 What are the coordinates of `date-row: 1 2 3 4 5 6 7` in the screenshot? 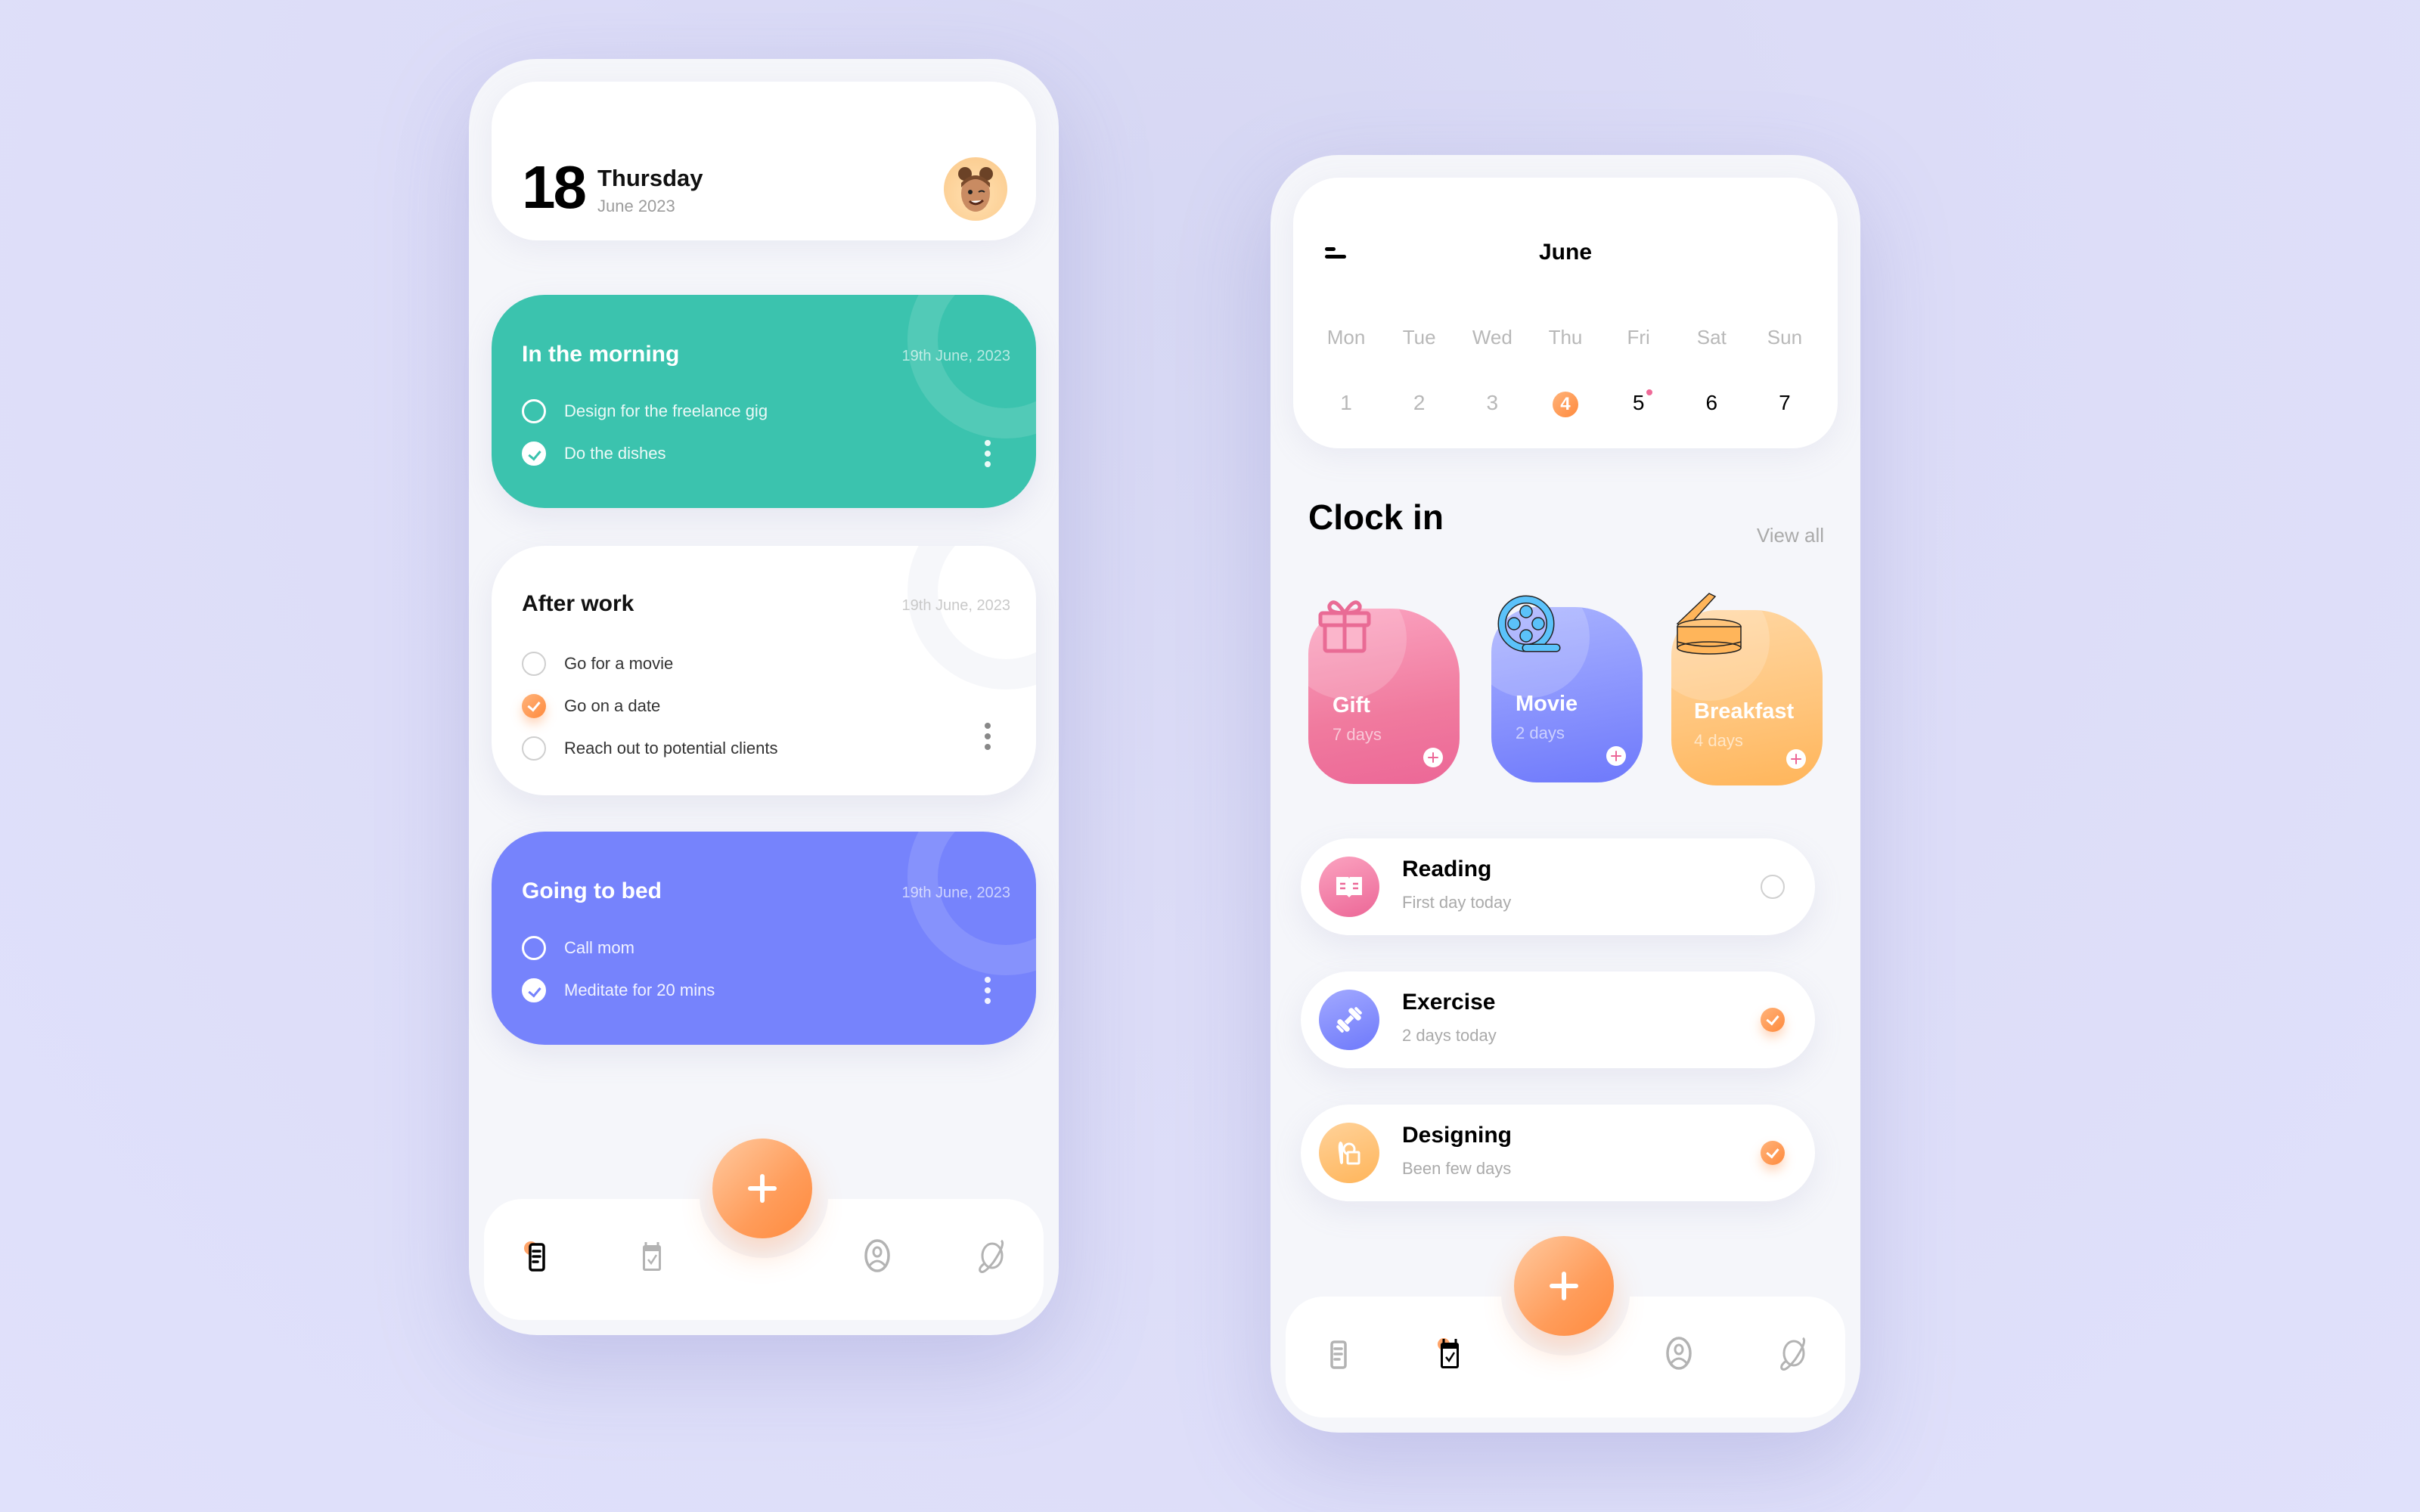 It's located at (1566, 403).